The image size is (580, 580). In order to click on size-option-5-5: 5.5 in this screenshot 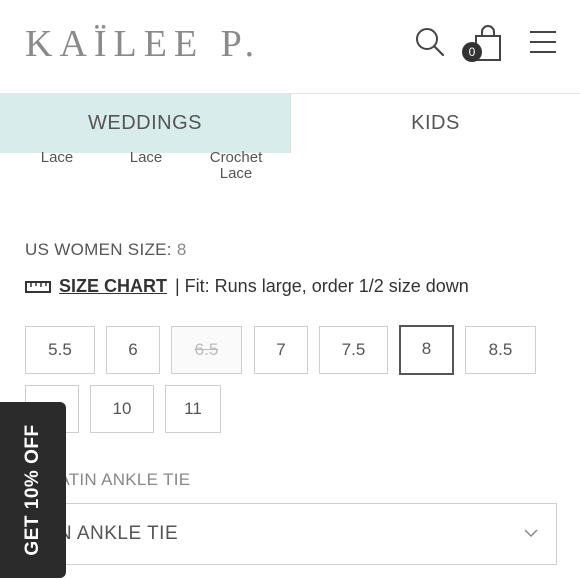, I will do `click(60, 350)`.